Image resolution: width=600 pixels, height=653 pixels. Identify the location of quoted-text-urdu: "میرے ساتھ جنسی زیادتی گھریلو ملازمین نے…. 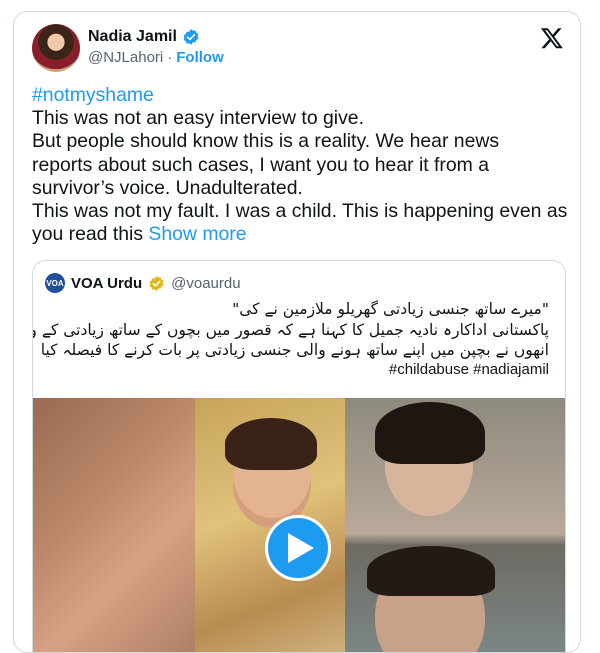
(291, 330).